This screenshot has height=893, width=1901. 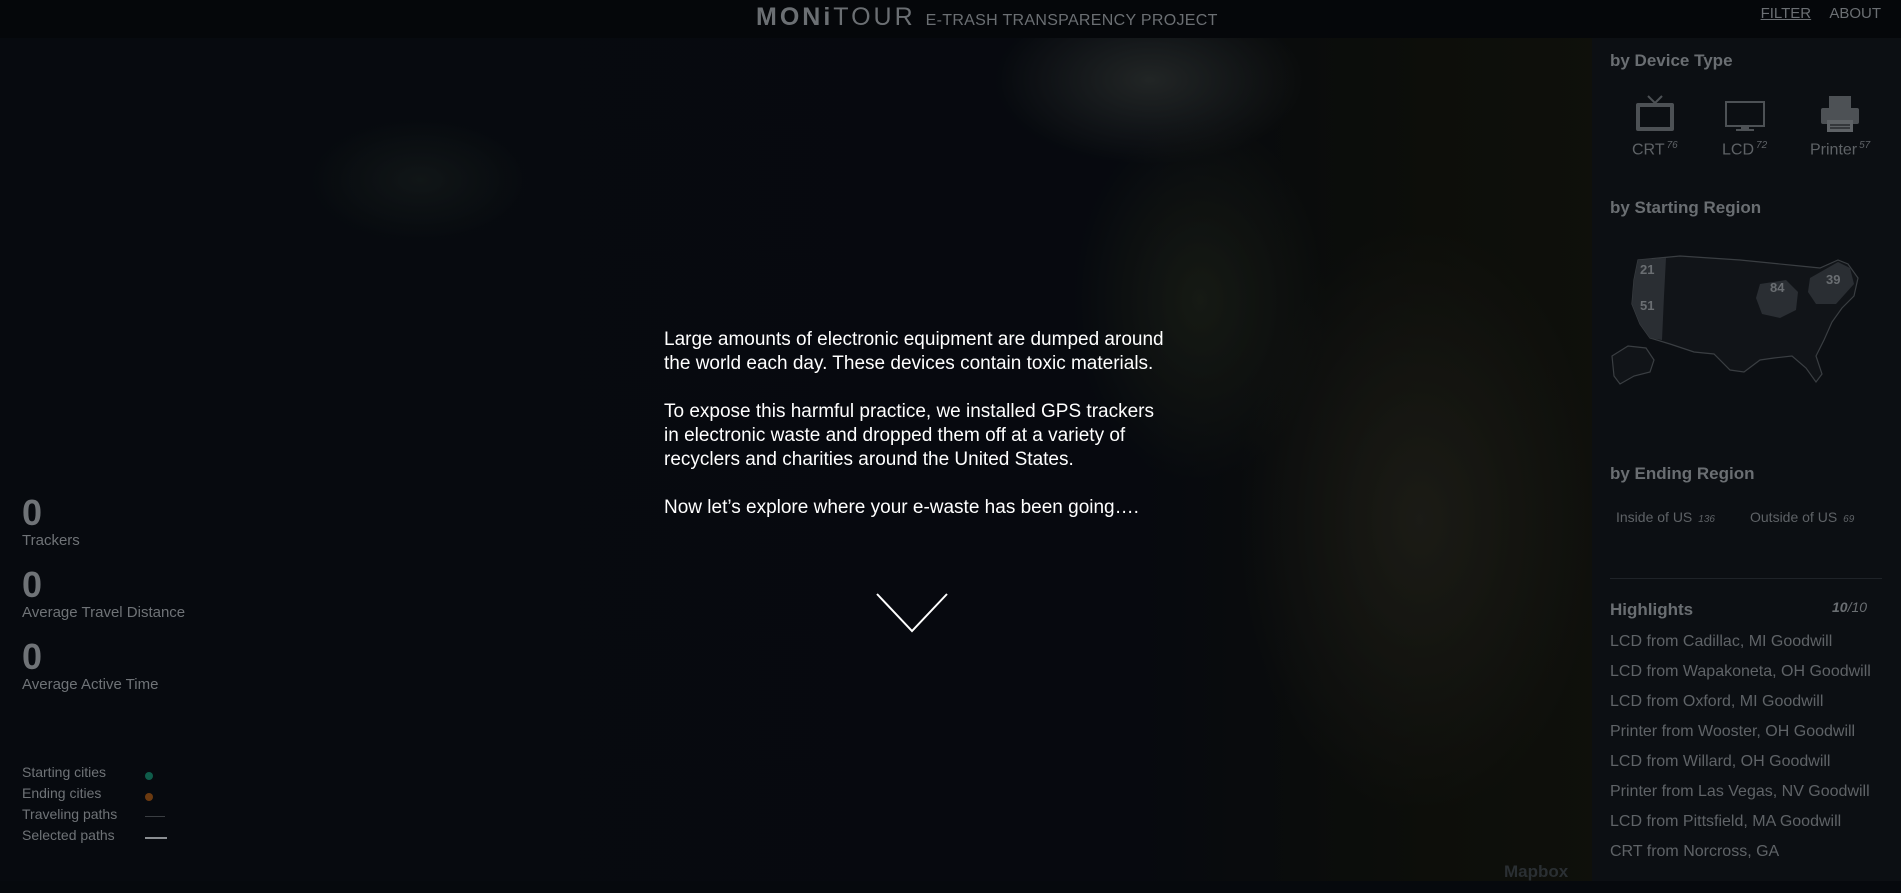 What do you see at coordinates (32, 584) in the screenshot?
I see `distance-value: 0` at bounding box center [32, 584].